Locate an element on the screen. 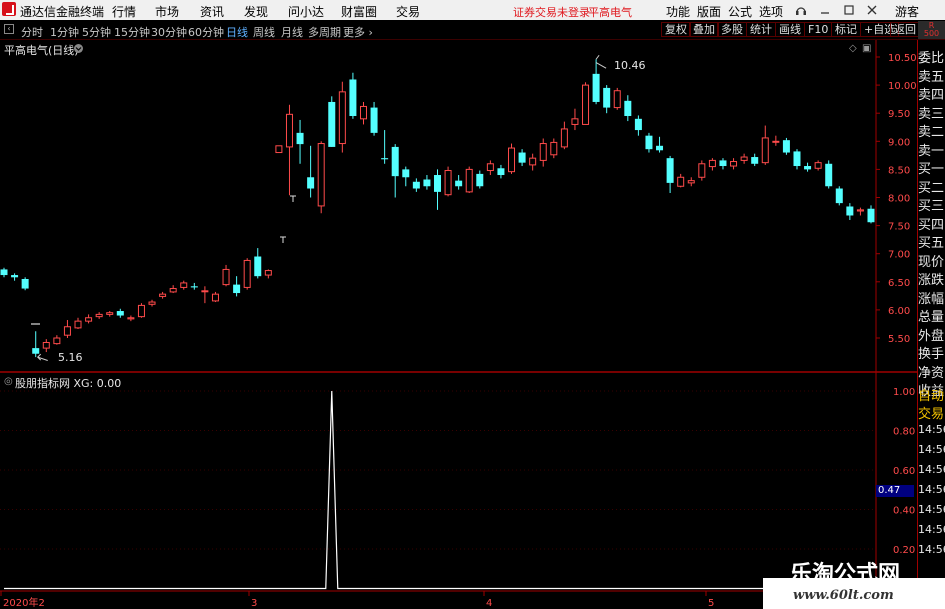 This screenshot has width=945, height=609. indicator-options-icon: ◎ is located at coordinates (8, 381).